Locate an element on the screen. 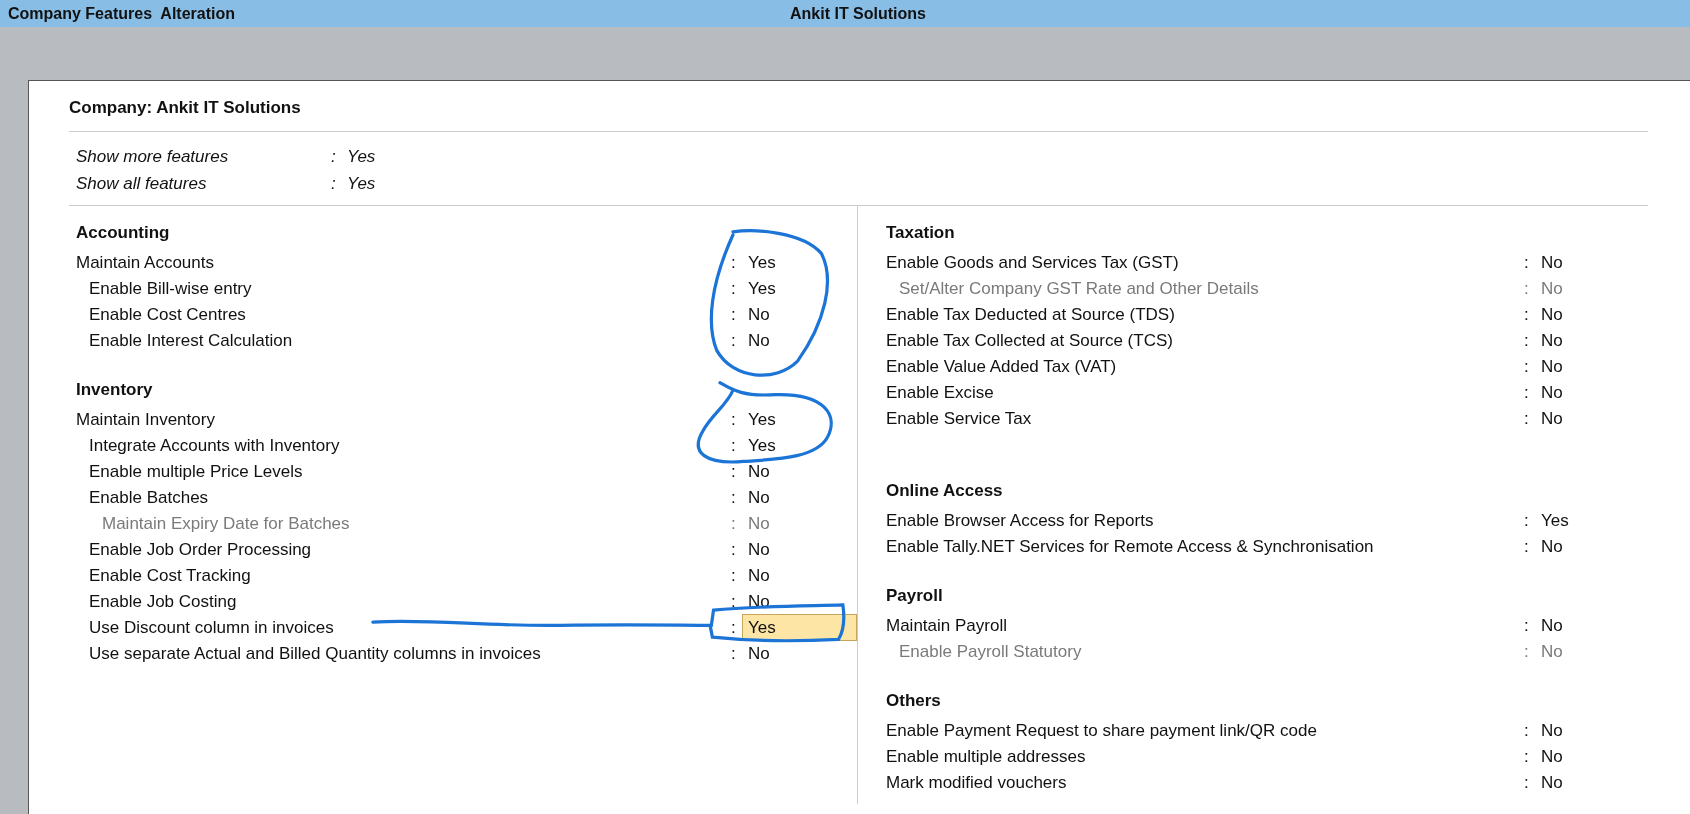 This screenshot has width=1690, height=814. feature-label: Enable multiple addresses is located at coordinates (986, 756).